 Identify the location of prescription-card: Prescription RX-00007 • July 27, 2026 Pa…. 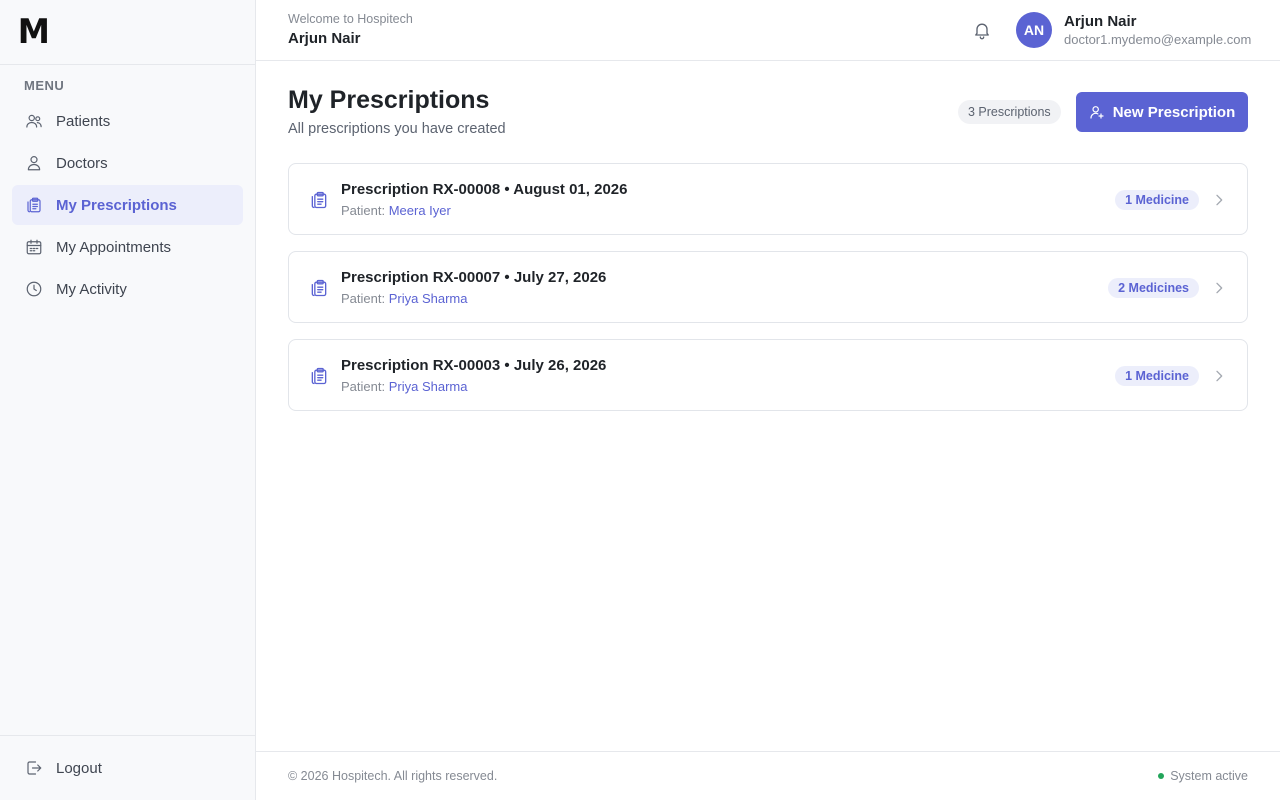
(768, 287).